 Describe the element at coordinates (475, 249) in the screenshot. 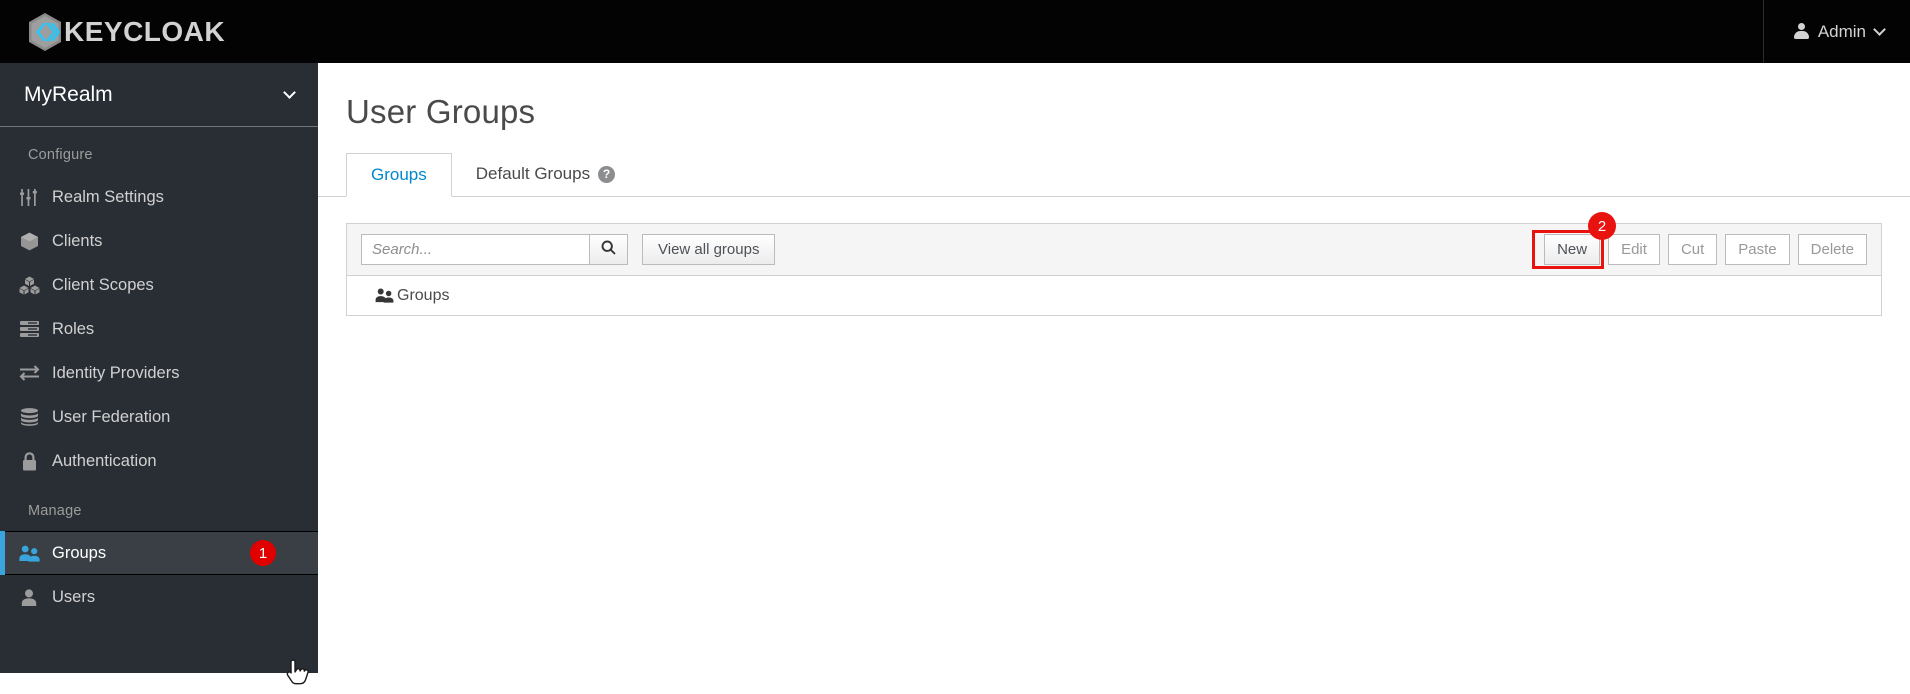

I see `search-input` at that location.